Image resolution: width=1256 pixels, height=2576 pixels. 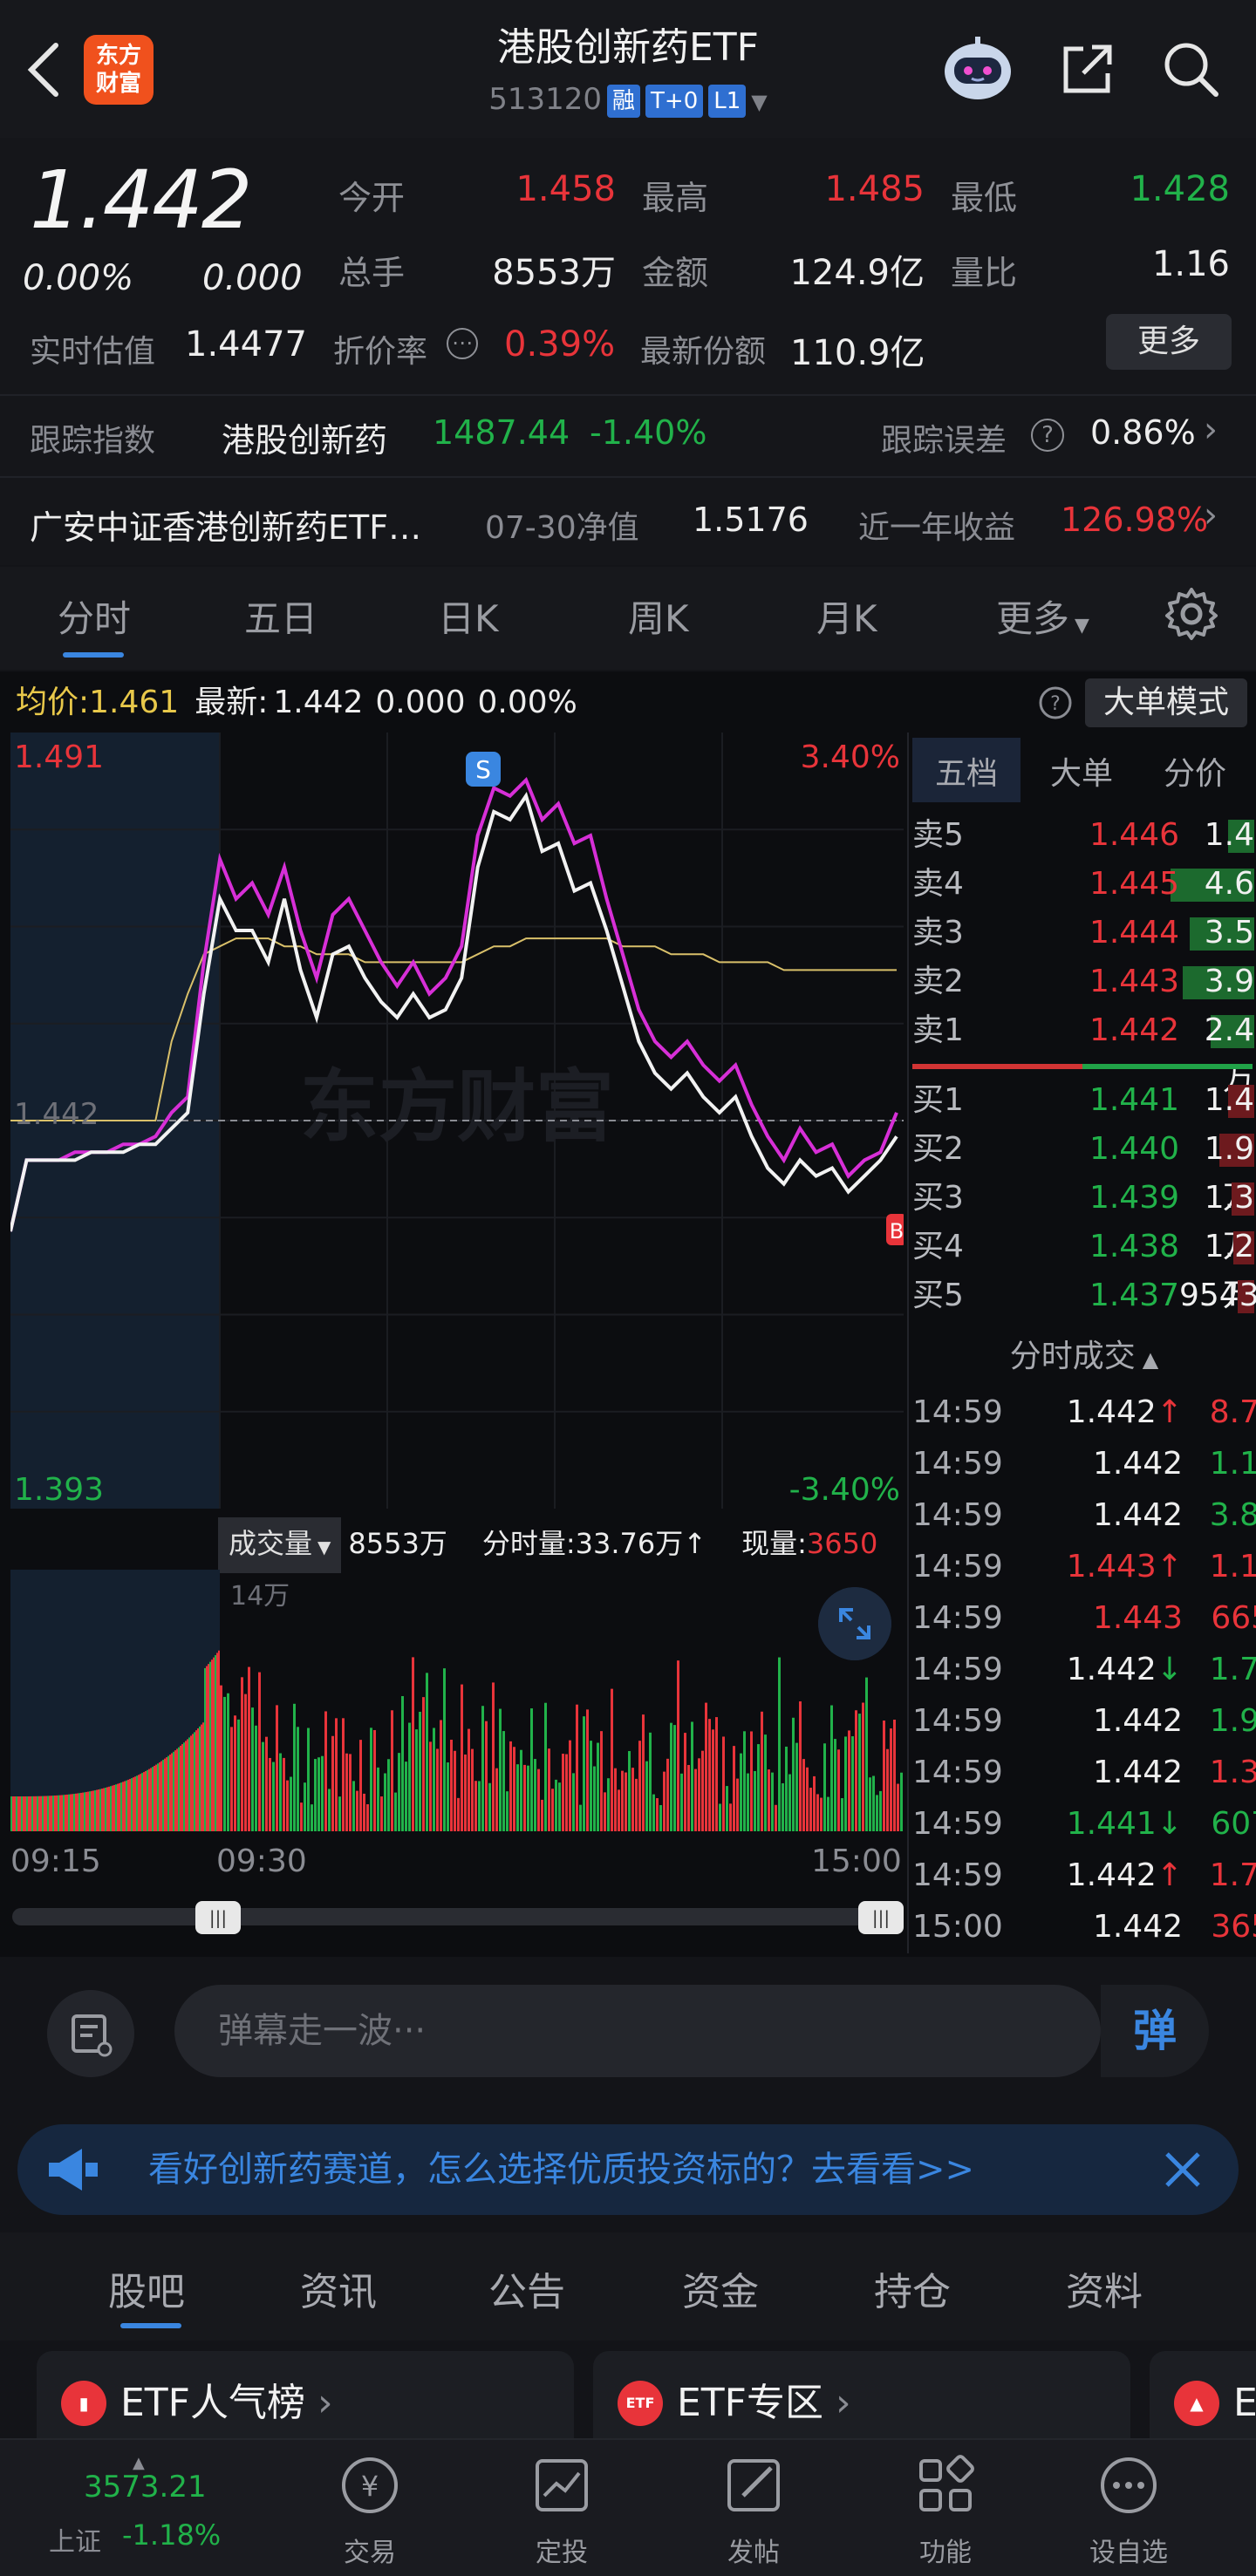 I want to click on tracking-index-row: 跟踪指数 港股创新药 1487.44 -1.40% 跟踪误差 ? 0.86% ›, so click(x=628, y=438).